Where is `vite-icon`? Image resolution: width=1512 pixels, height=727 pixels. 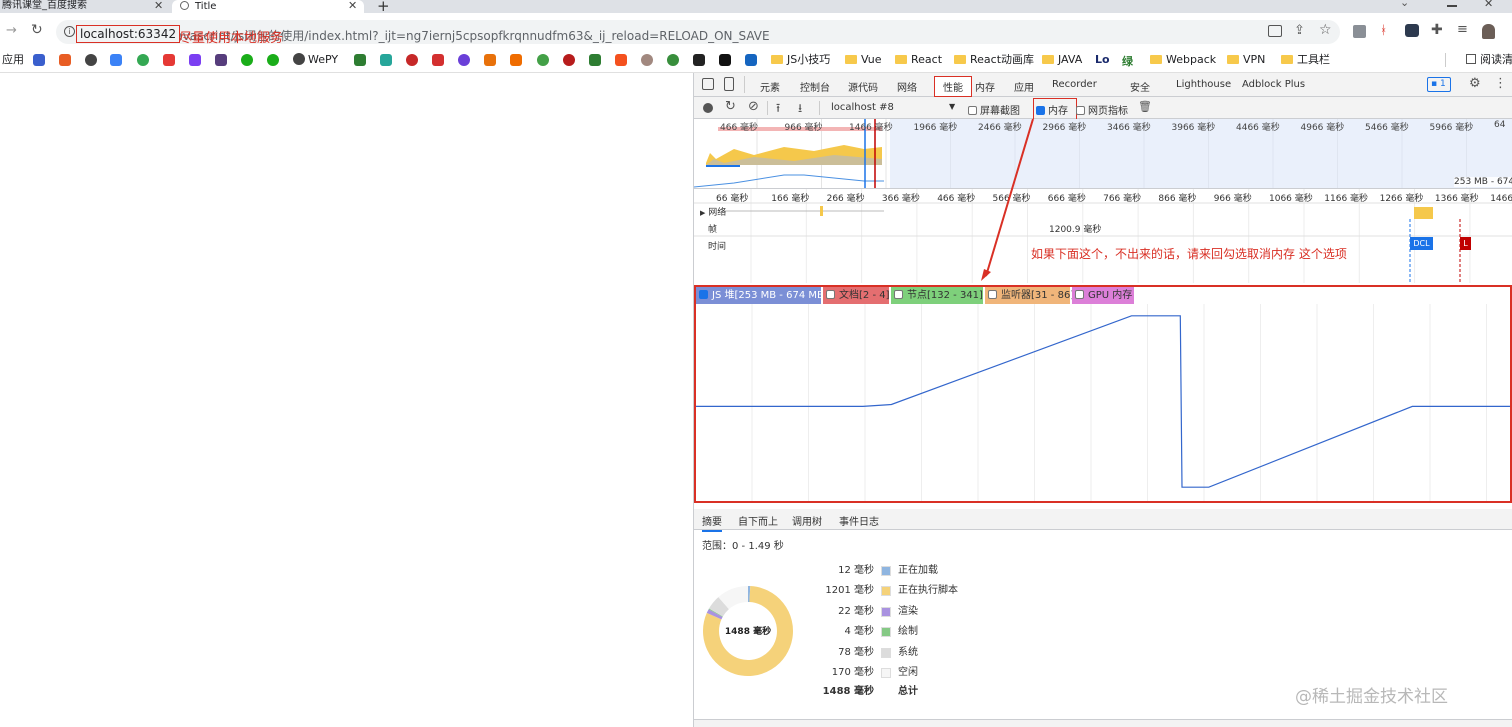 vite-icon is located at coordinates (195, 60).